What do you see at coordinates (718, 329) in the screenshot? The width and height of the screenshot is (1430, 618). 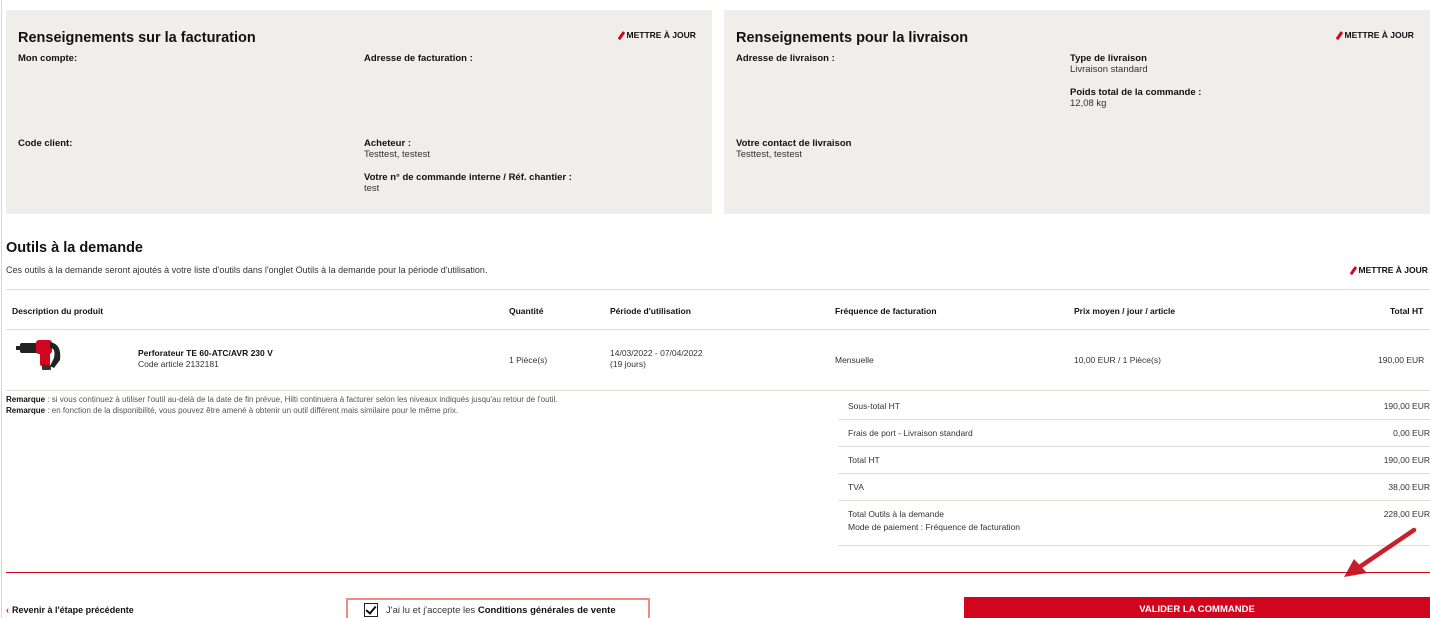 I see `table-header-divider` at bounding box center [718, 329].